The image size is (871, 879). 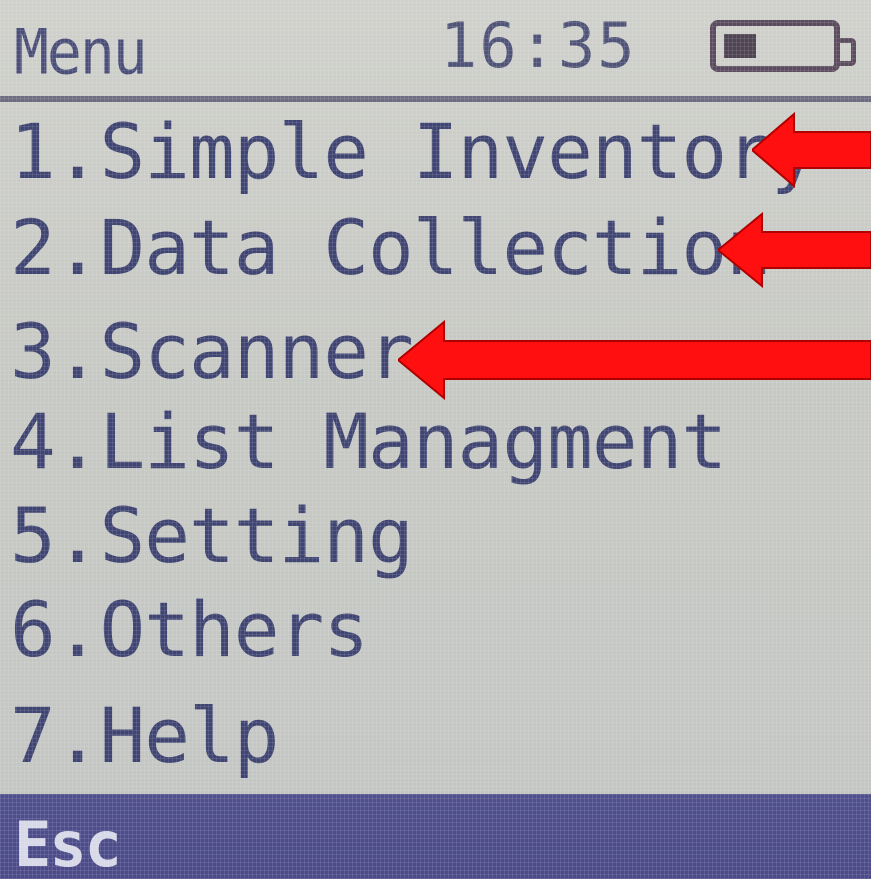 I want to click on menu-item-others: 6.Others, so click(x=189, y=630).